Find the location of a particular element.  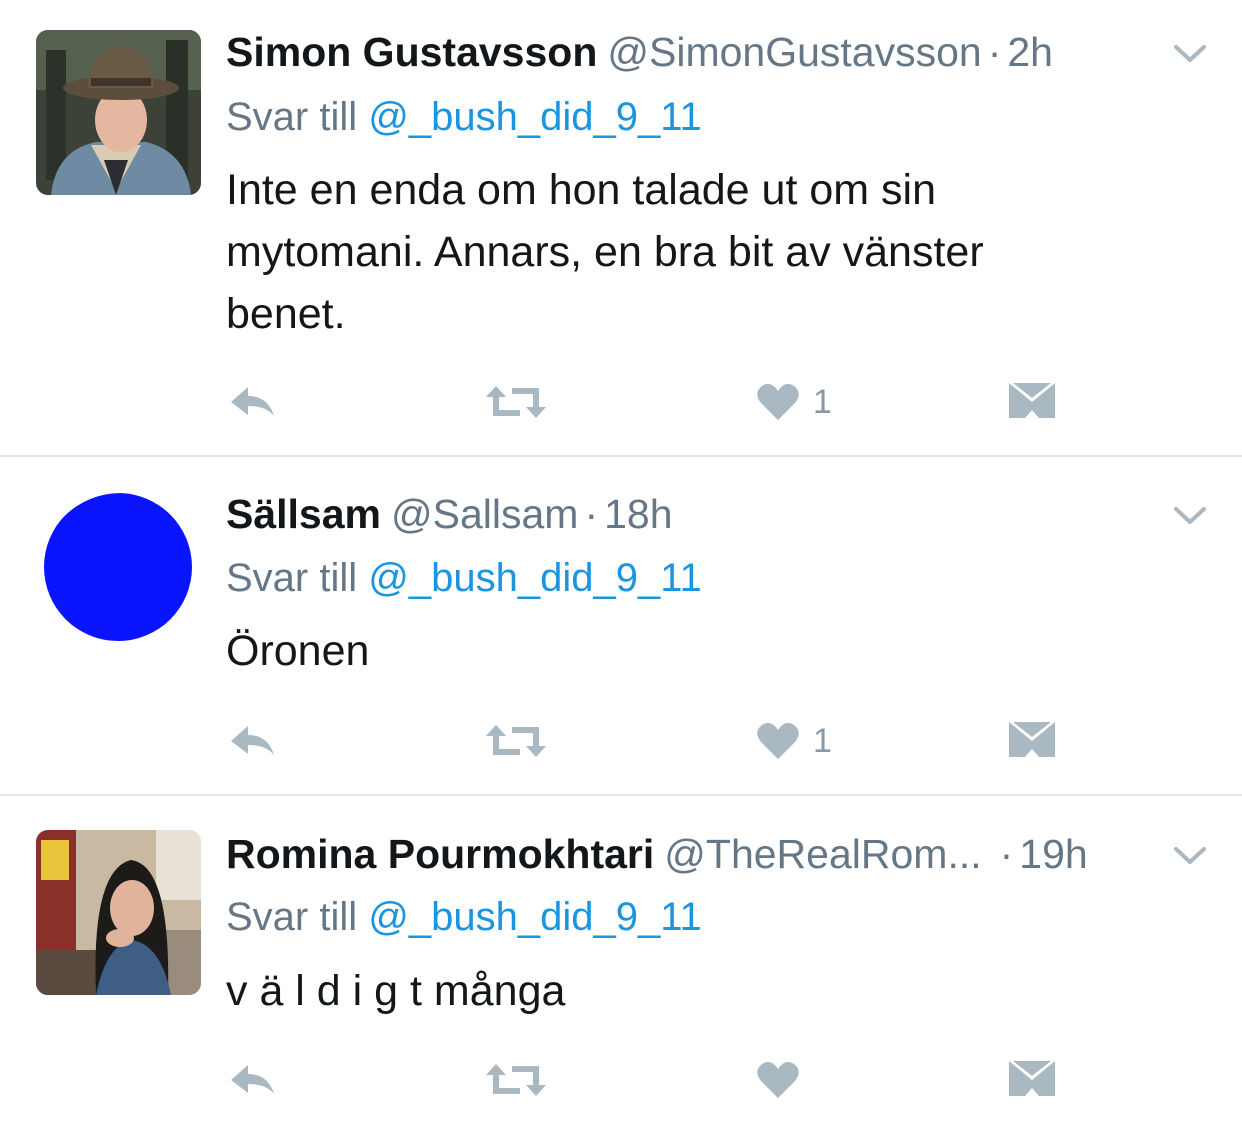

author-handle: @Sallsam is located at coordinates (484, 514).